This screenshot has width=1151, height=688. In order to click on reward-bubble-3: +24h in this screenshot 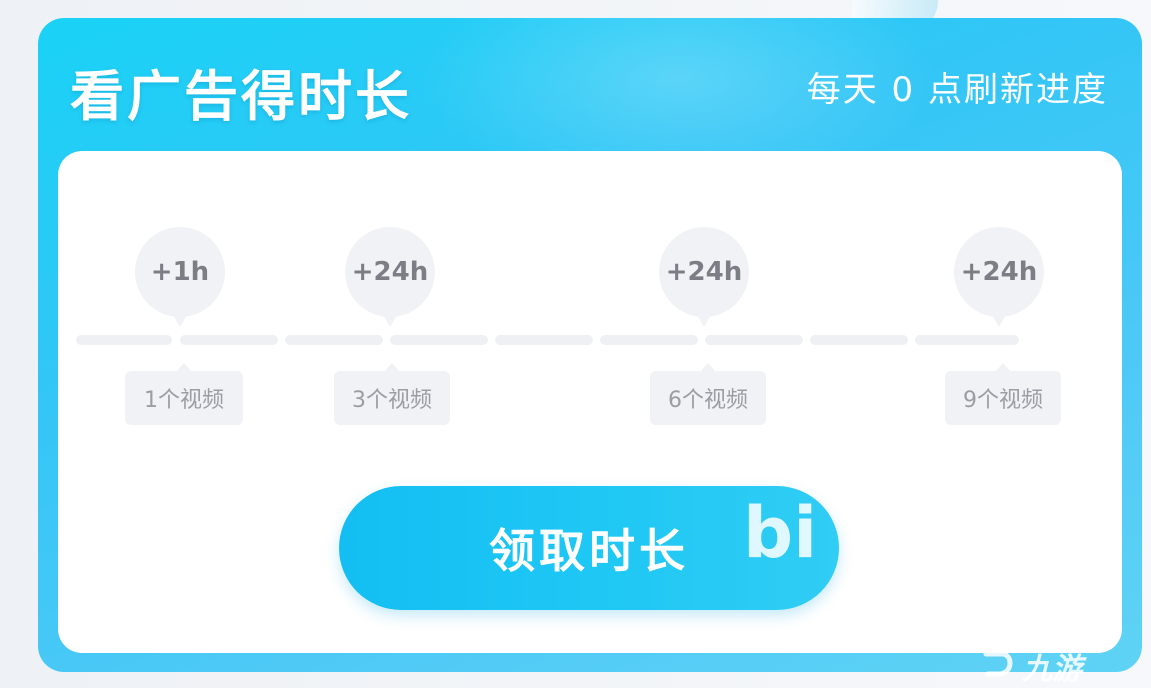, I will do `click(390, 277)`.